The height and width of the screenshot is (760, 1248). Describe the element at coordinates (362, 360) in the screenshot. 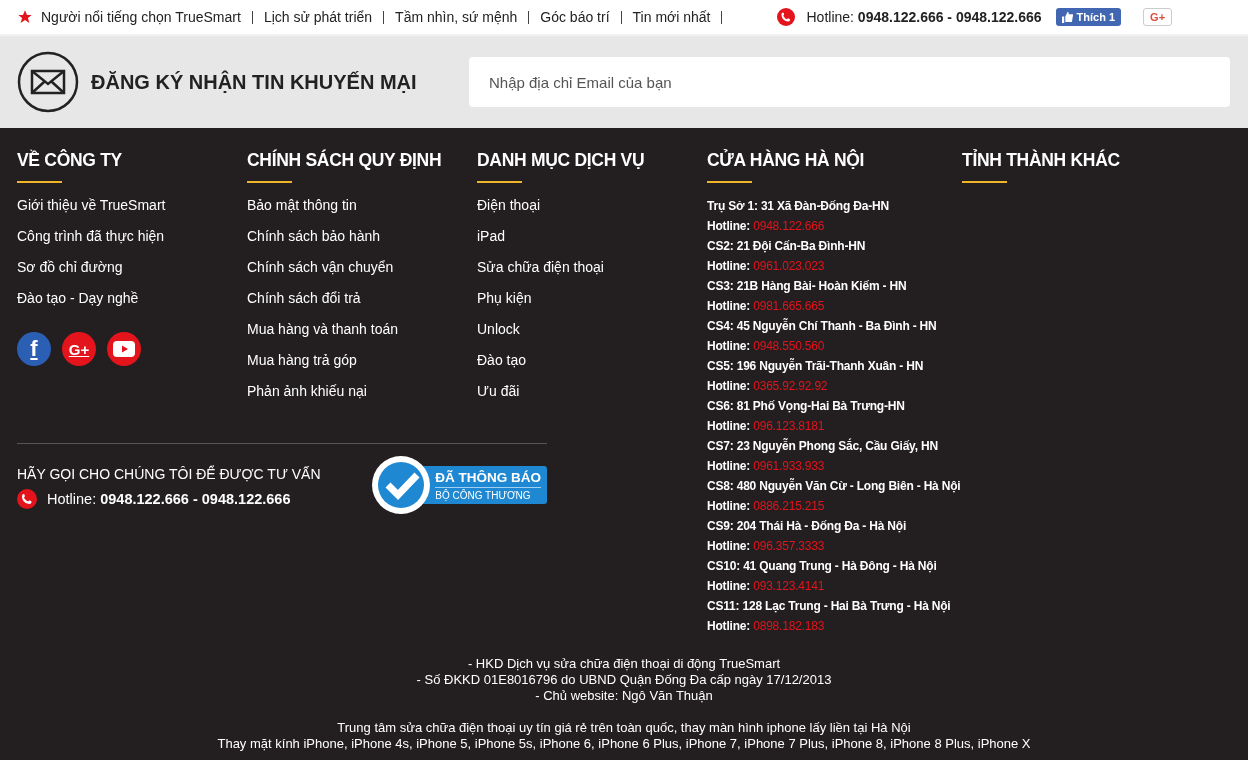

I see `footer-link: Mua hàng trả góp` at that location.